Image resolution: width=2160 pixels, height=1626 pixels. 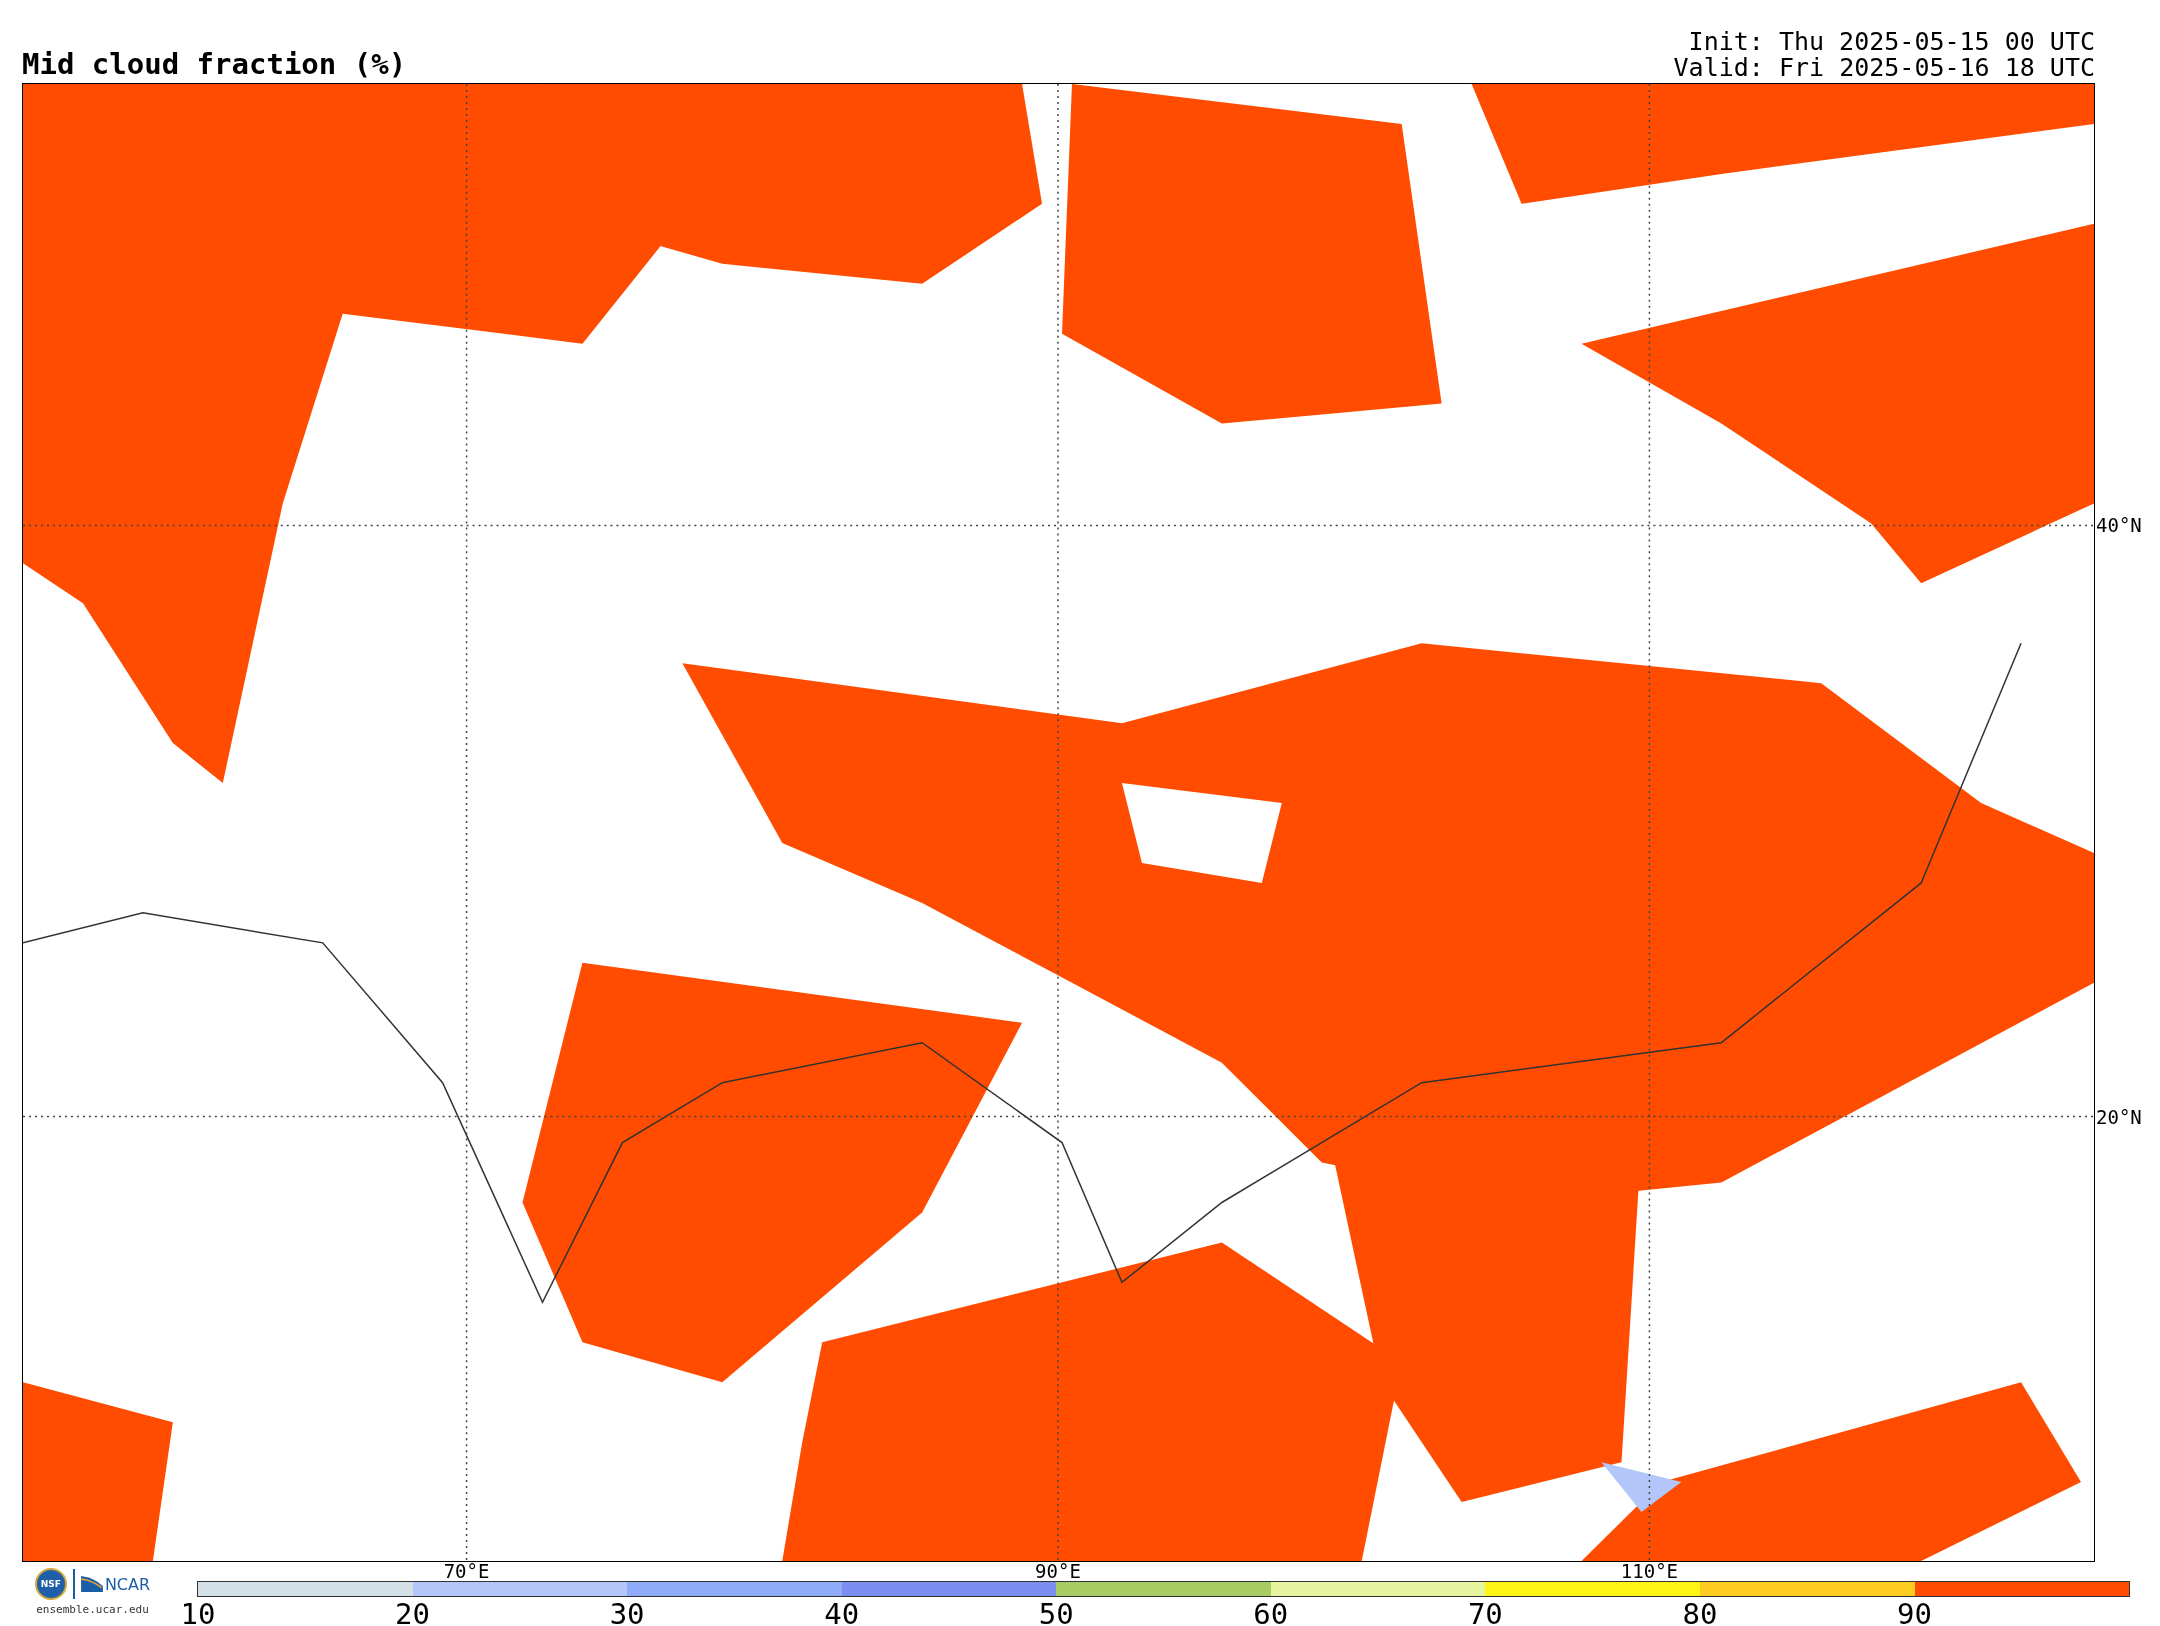 What do you see at coordinates (412, 1612) in the screenshot?
I see `tick-label: 20` at bounding box center [412, 1612].